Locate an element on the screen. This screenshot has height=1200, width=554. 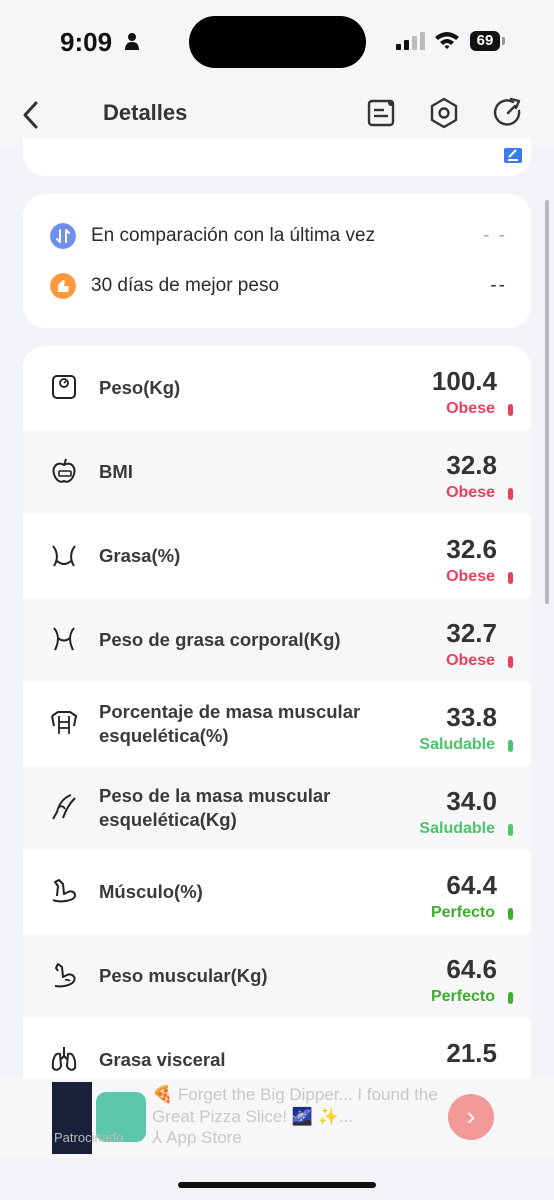
metric-value: 64.4 is located at coordinates (471, 885).